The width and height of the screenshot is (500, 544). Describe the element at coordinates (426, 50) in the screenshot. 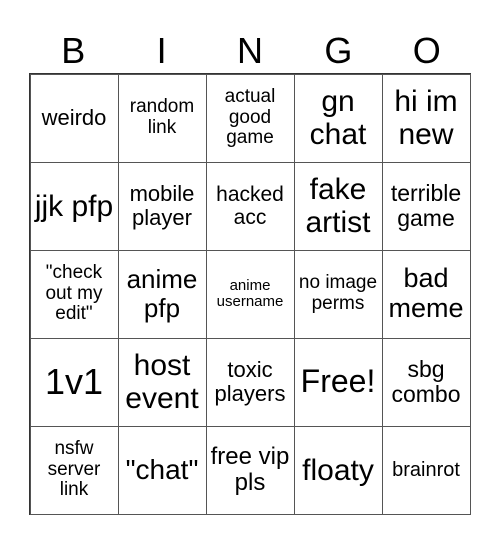

I see `header-letter-o: O` at that location.